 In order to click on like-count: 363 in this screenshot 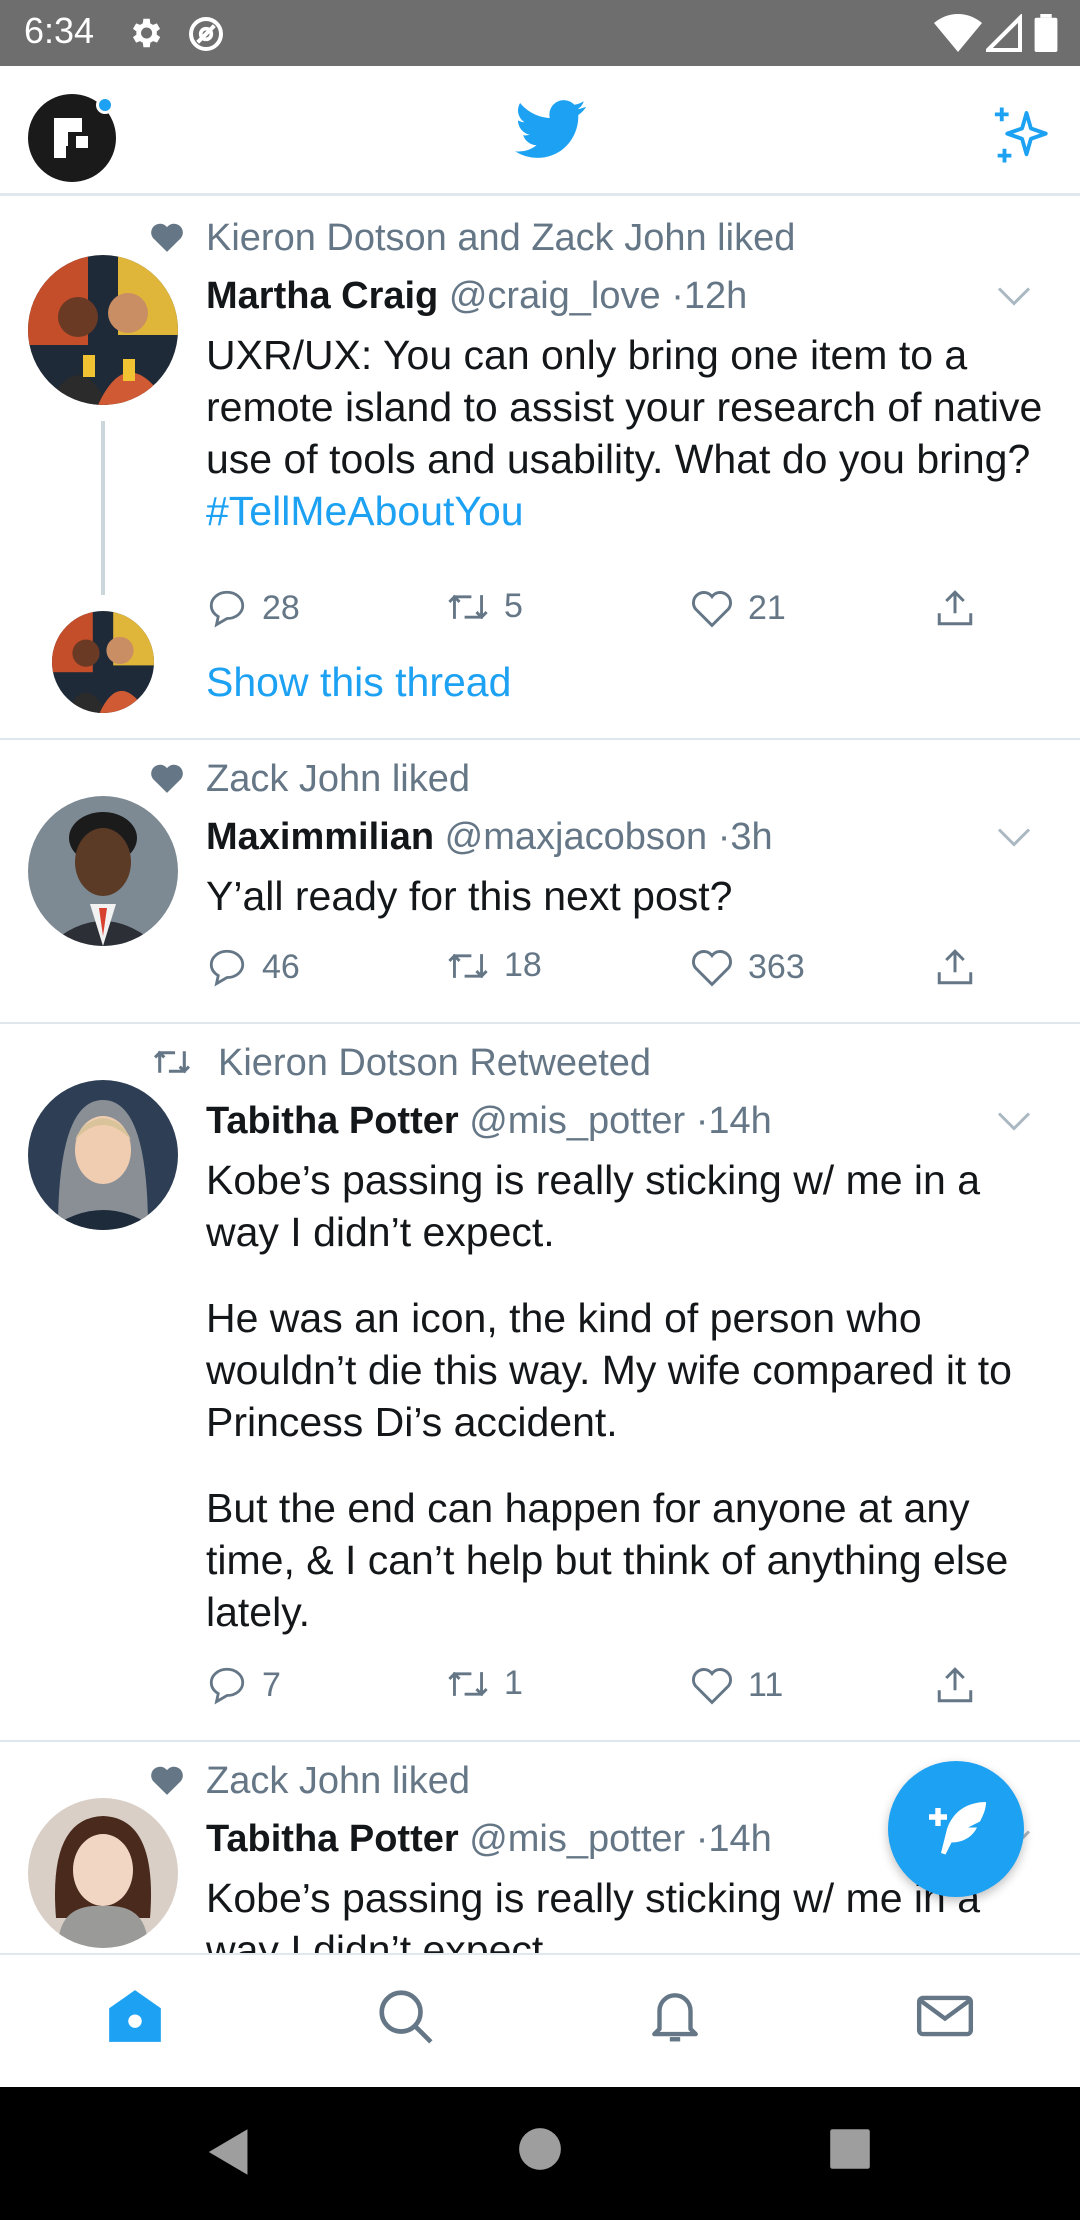, I will do `click(776, 966)`.